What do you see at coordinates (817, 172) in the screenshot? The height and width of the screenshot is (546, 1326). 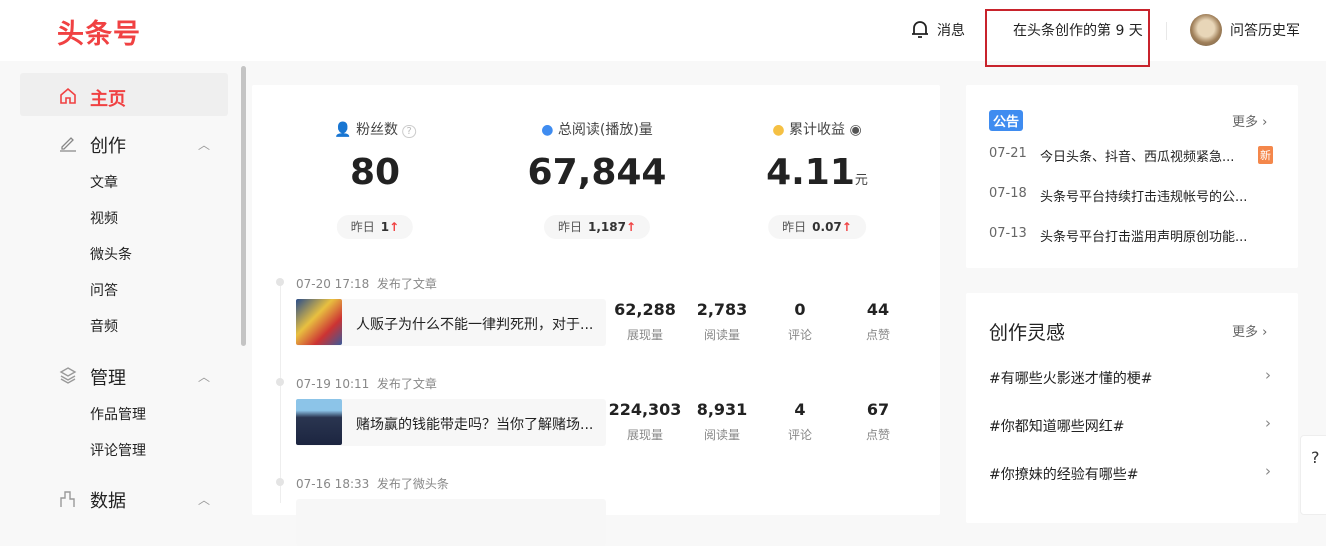 I see `stat-income-value: 4.11元` at bounding box center [817, 172].